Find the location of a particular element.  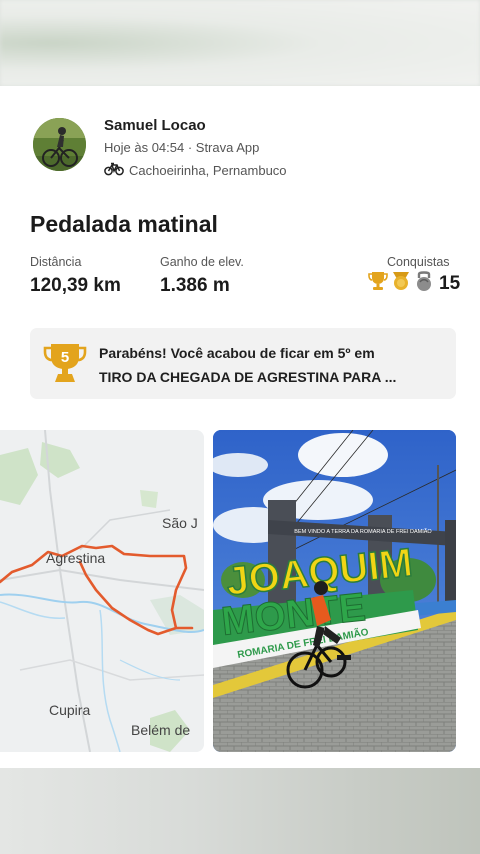

distance-value: 120,39 km is located at coordinates (75, 285).